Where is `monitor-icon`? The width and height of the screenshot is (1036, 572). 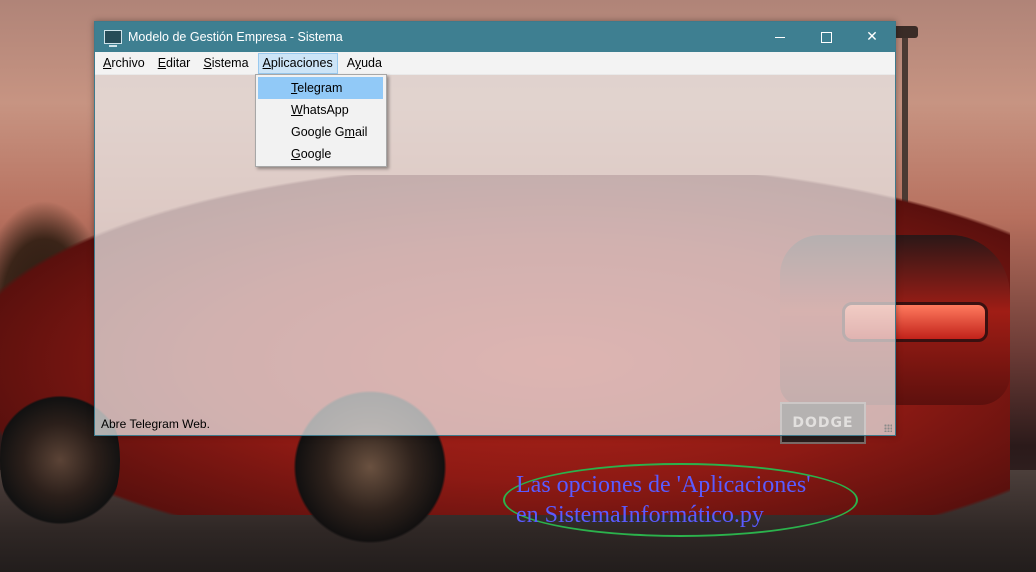
monitor-icon is located at coordinates (113, 38).